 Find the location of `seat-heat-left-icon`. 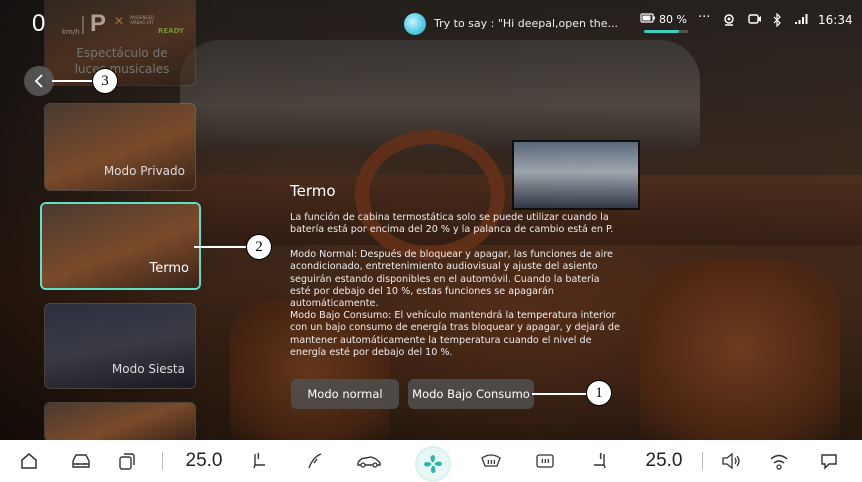

seat-heat-left-icon is located at coordinates (260, 461).